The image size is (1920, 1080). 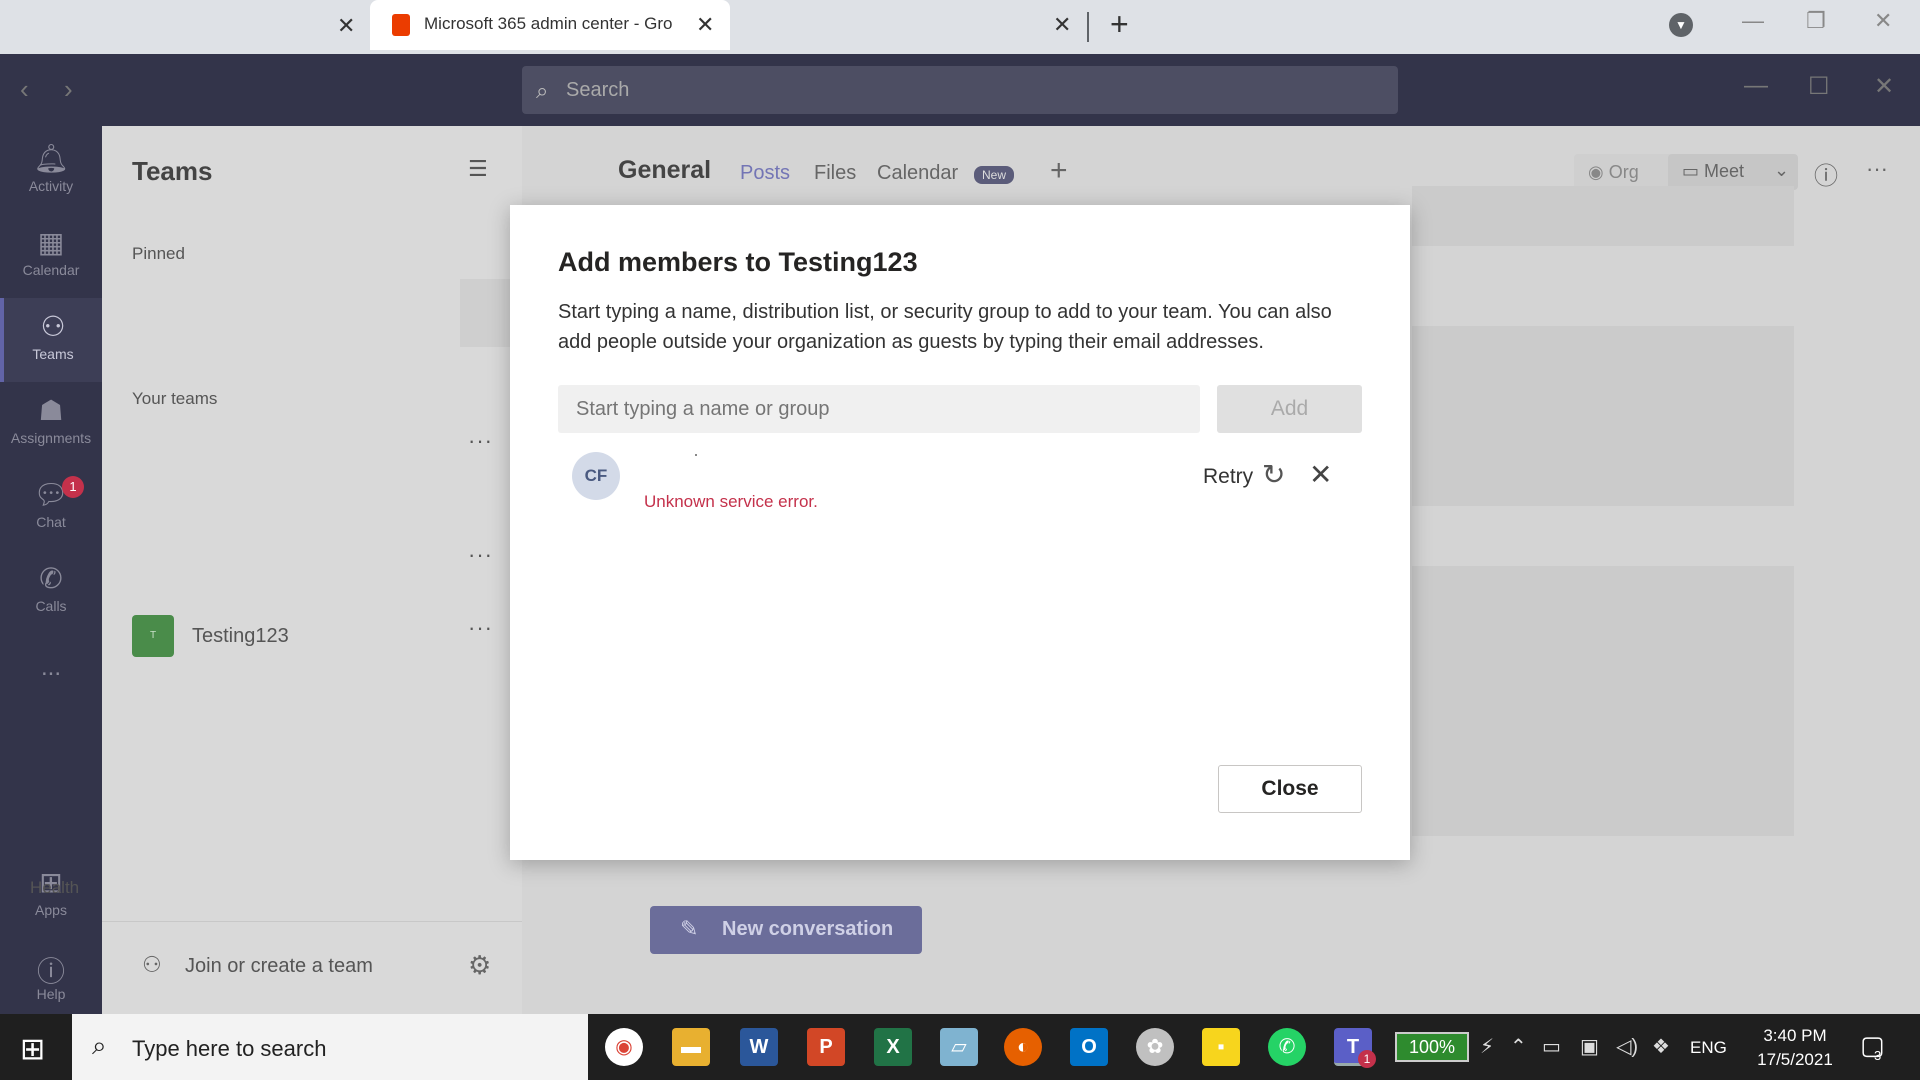 What do you see at coordinates (1589, 1046) in the screenshot?
I see `network-icon: ▣` at bounding box center [1589, 1046].